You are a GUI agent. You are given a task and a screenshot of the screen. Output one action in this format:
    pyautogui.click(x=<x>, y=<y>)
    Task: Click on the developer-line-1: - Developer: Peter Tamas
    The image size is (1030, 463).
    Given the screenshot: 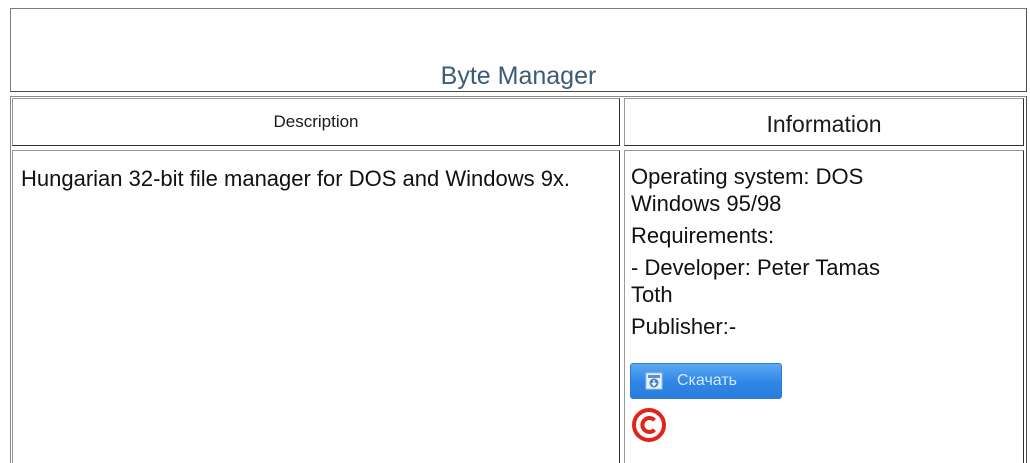 What is the action you would take?
    pyautogui.click(x=756, y=267)
    